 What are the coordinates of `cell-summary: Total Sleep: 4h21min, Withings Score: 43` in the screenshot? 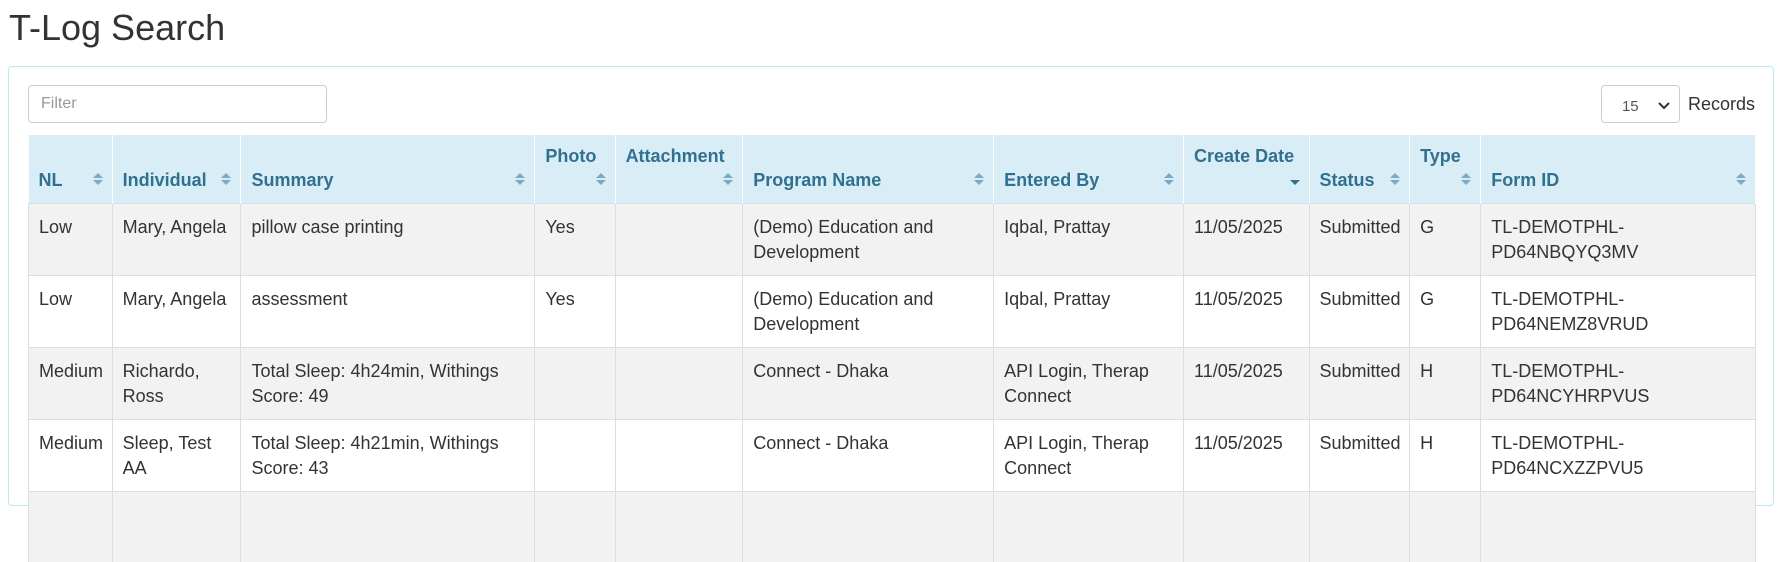 It's located at (388, 454).